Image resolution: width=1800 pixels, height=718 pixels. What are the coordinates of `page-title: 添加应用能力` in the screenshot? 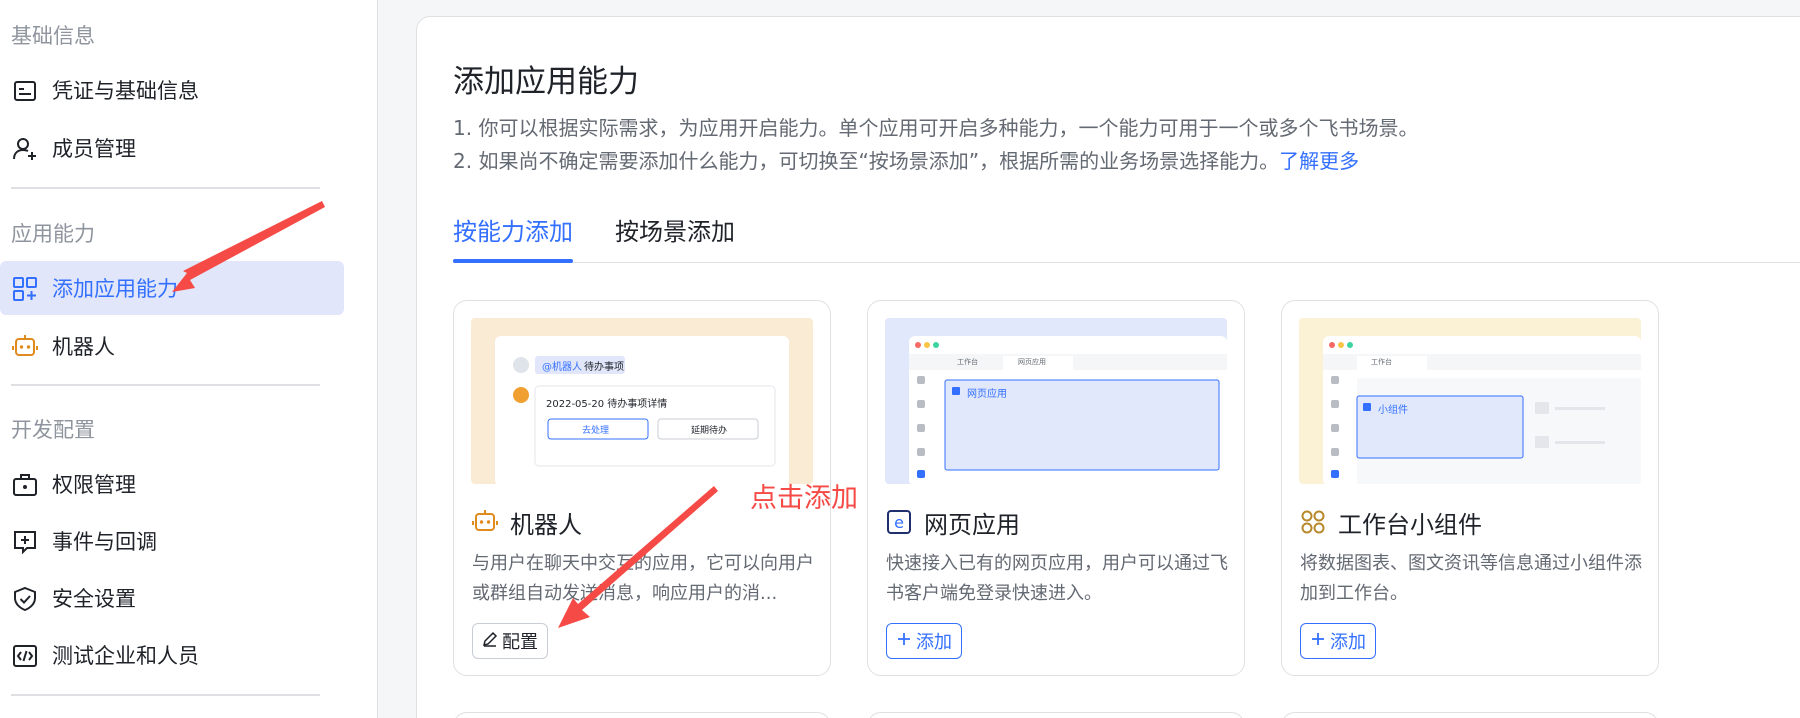 It's located at (546, 82).